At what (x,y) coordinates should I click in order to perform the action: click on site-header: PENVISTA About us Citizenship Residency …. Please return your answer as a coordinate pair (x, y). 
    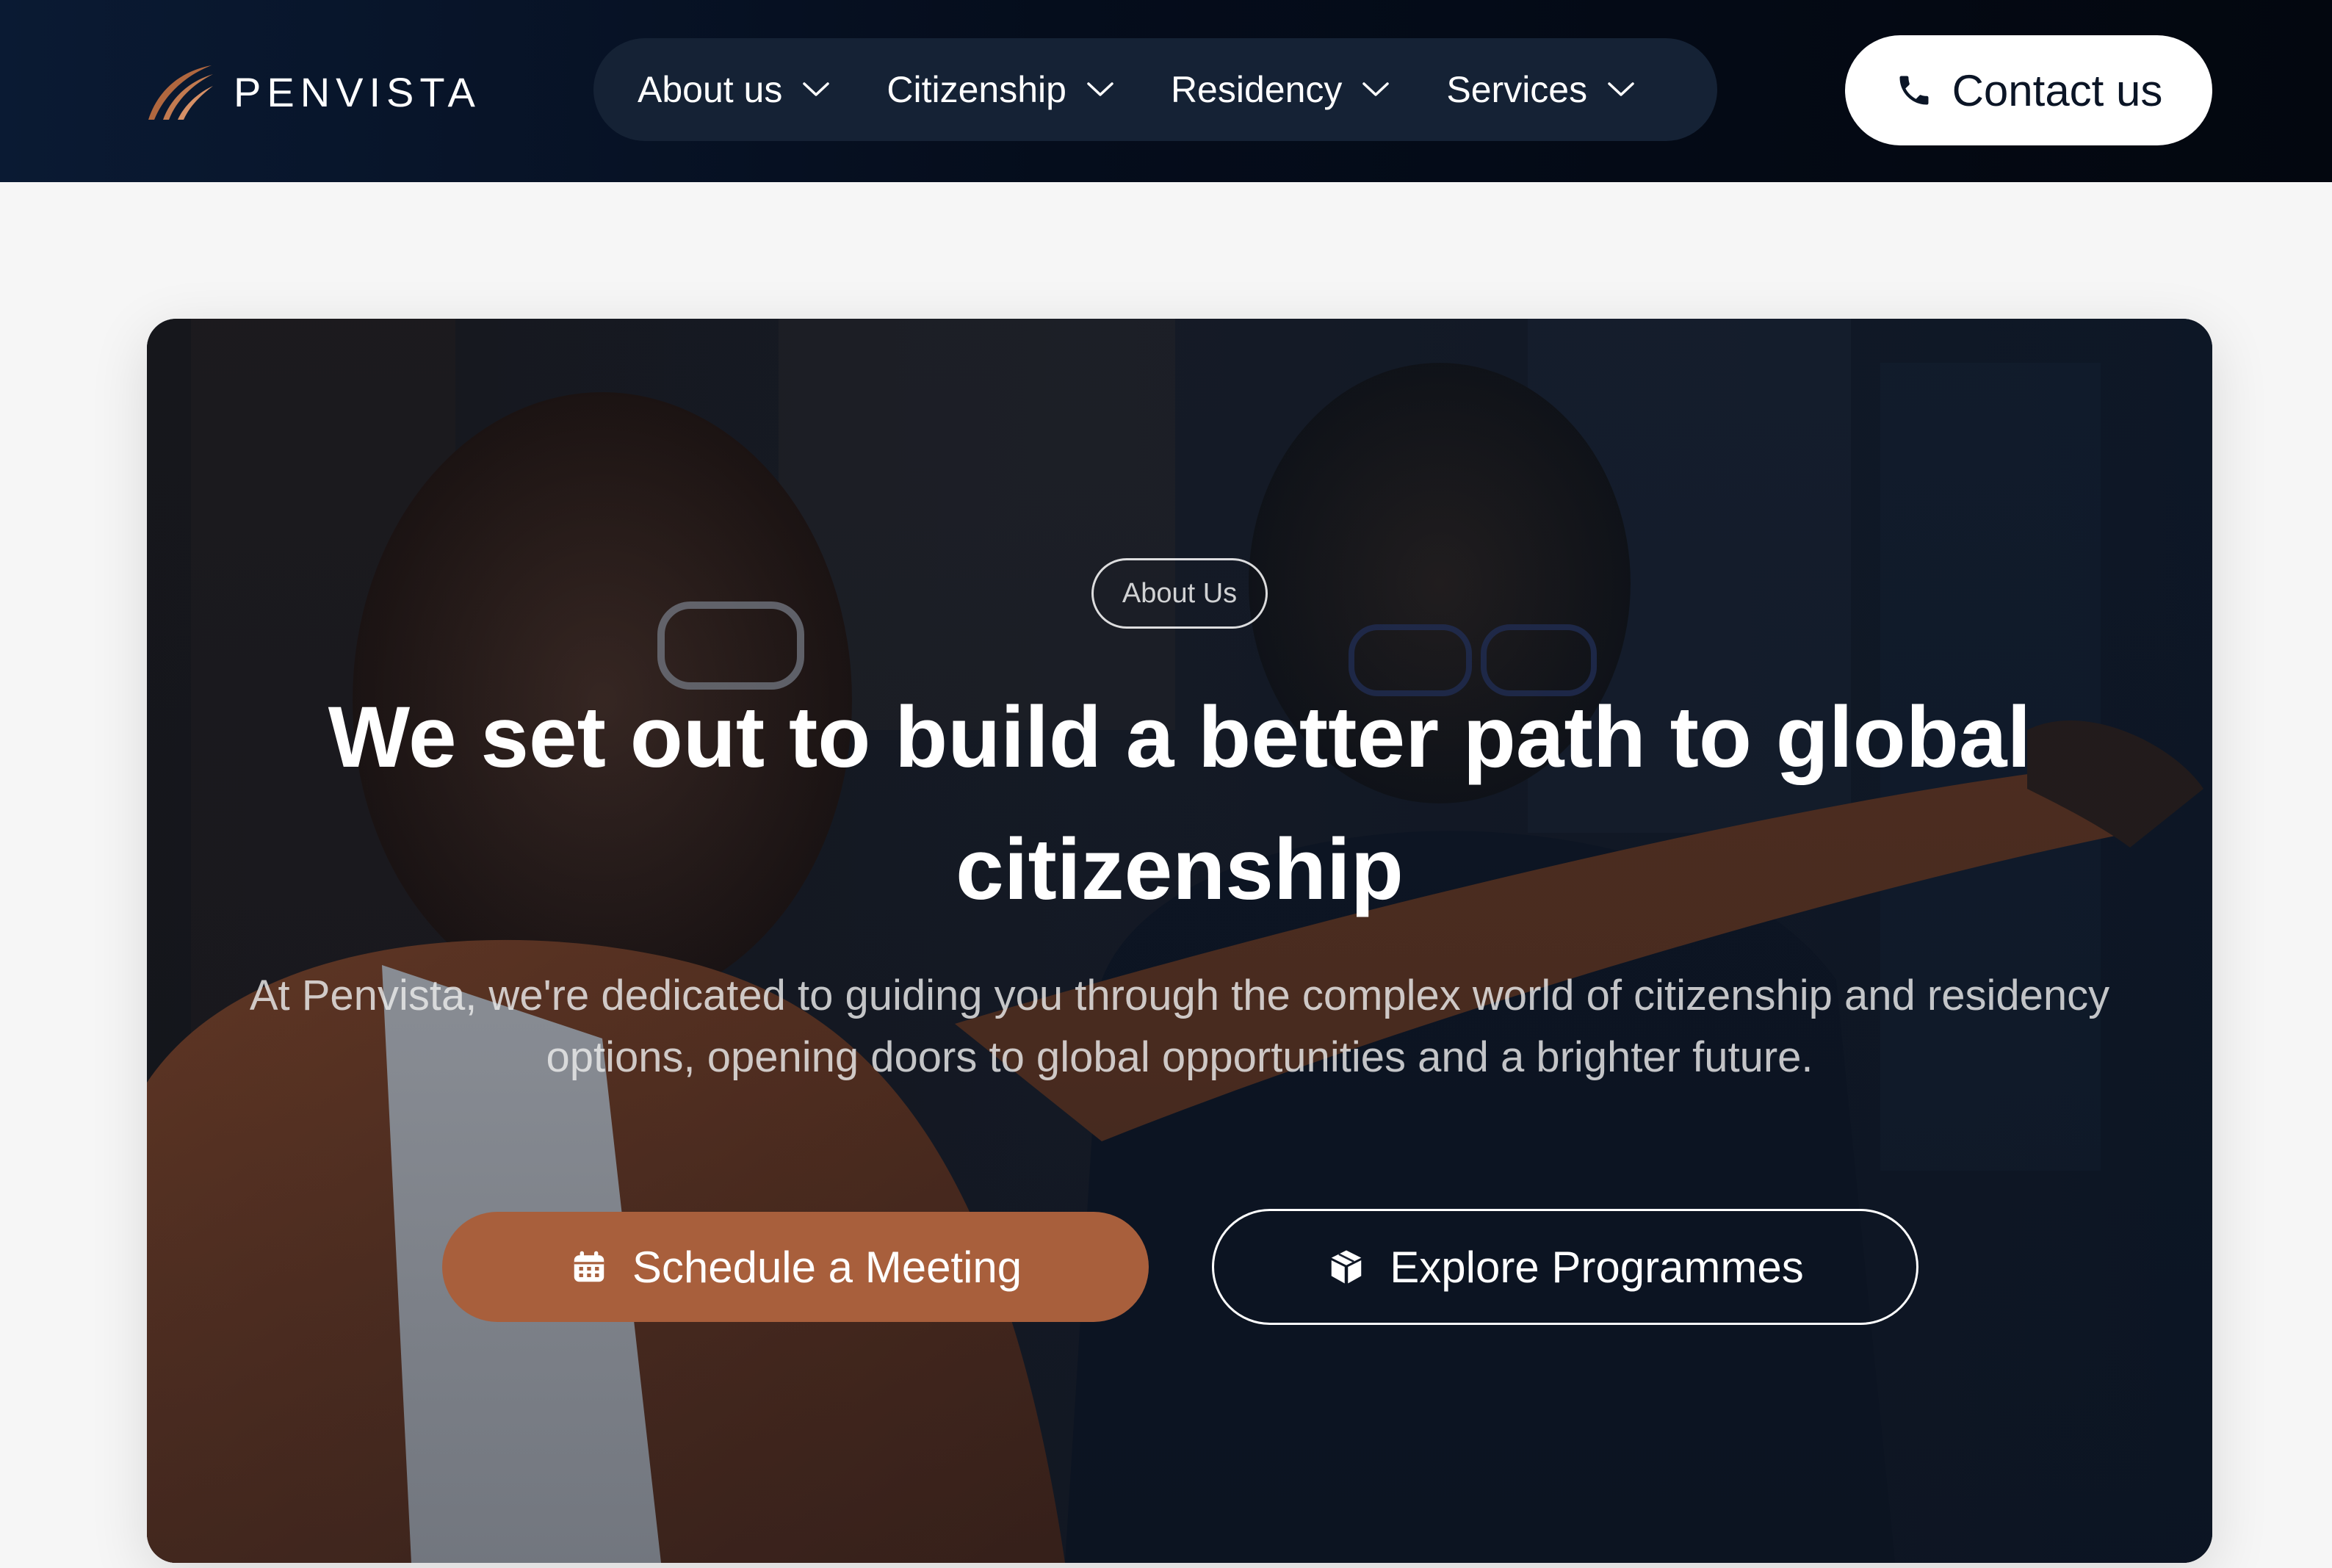
    Looking at the image, I should click on (1166, 91).